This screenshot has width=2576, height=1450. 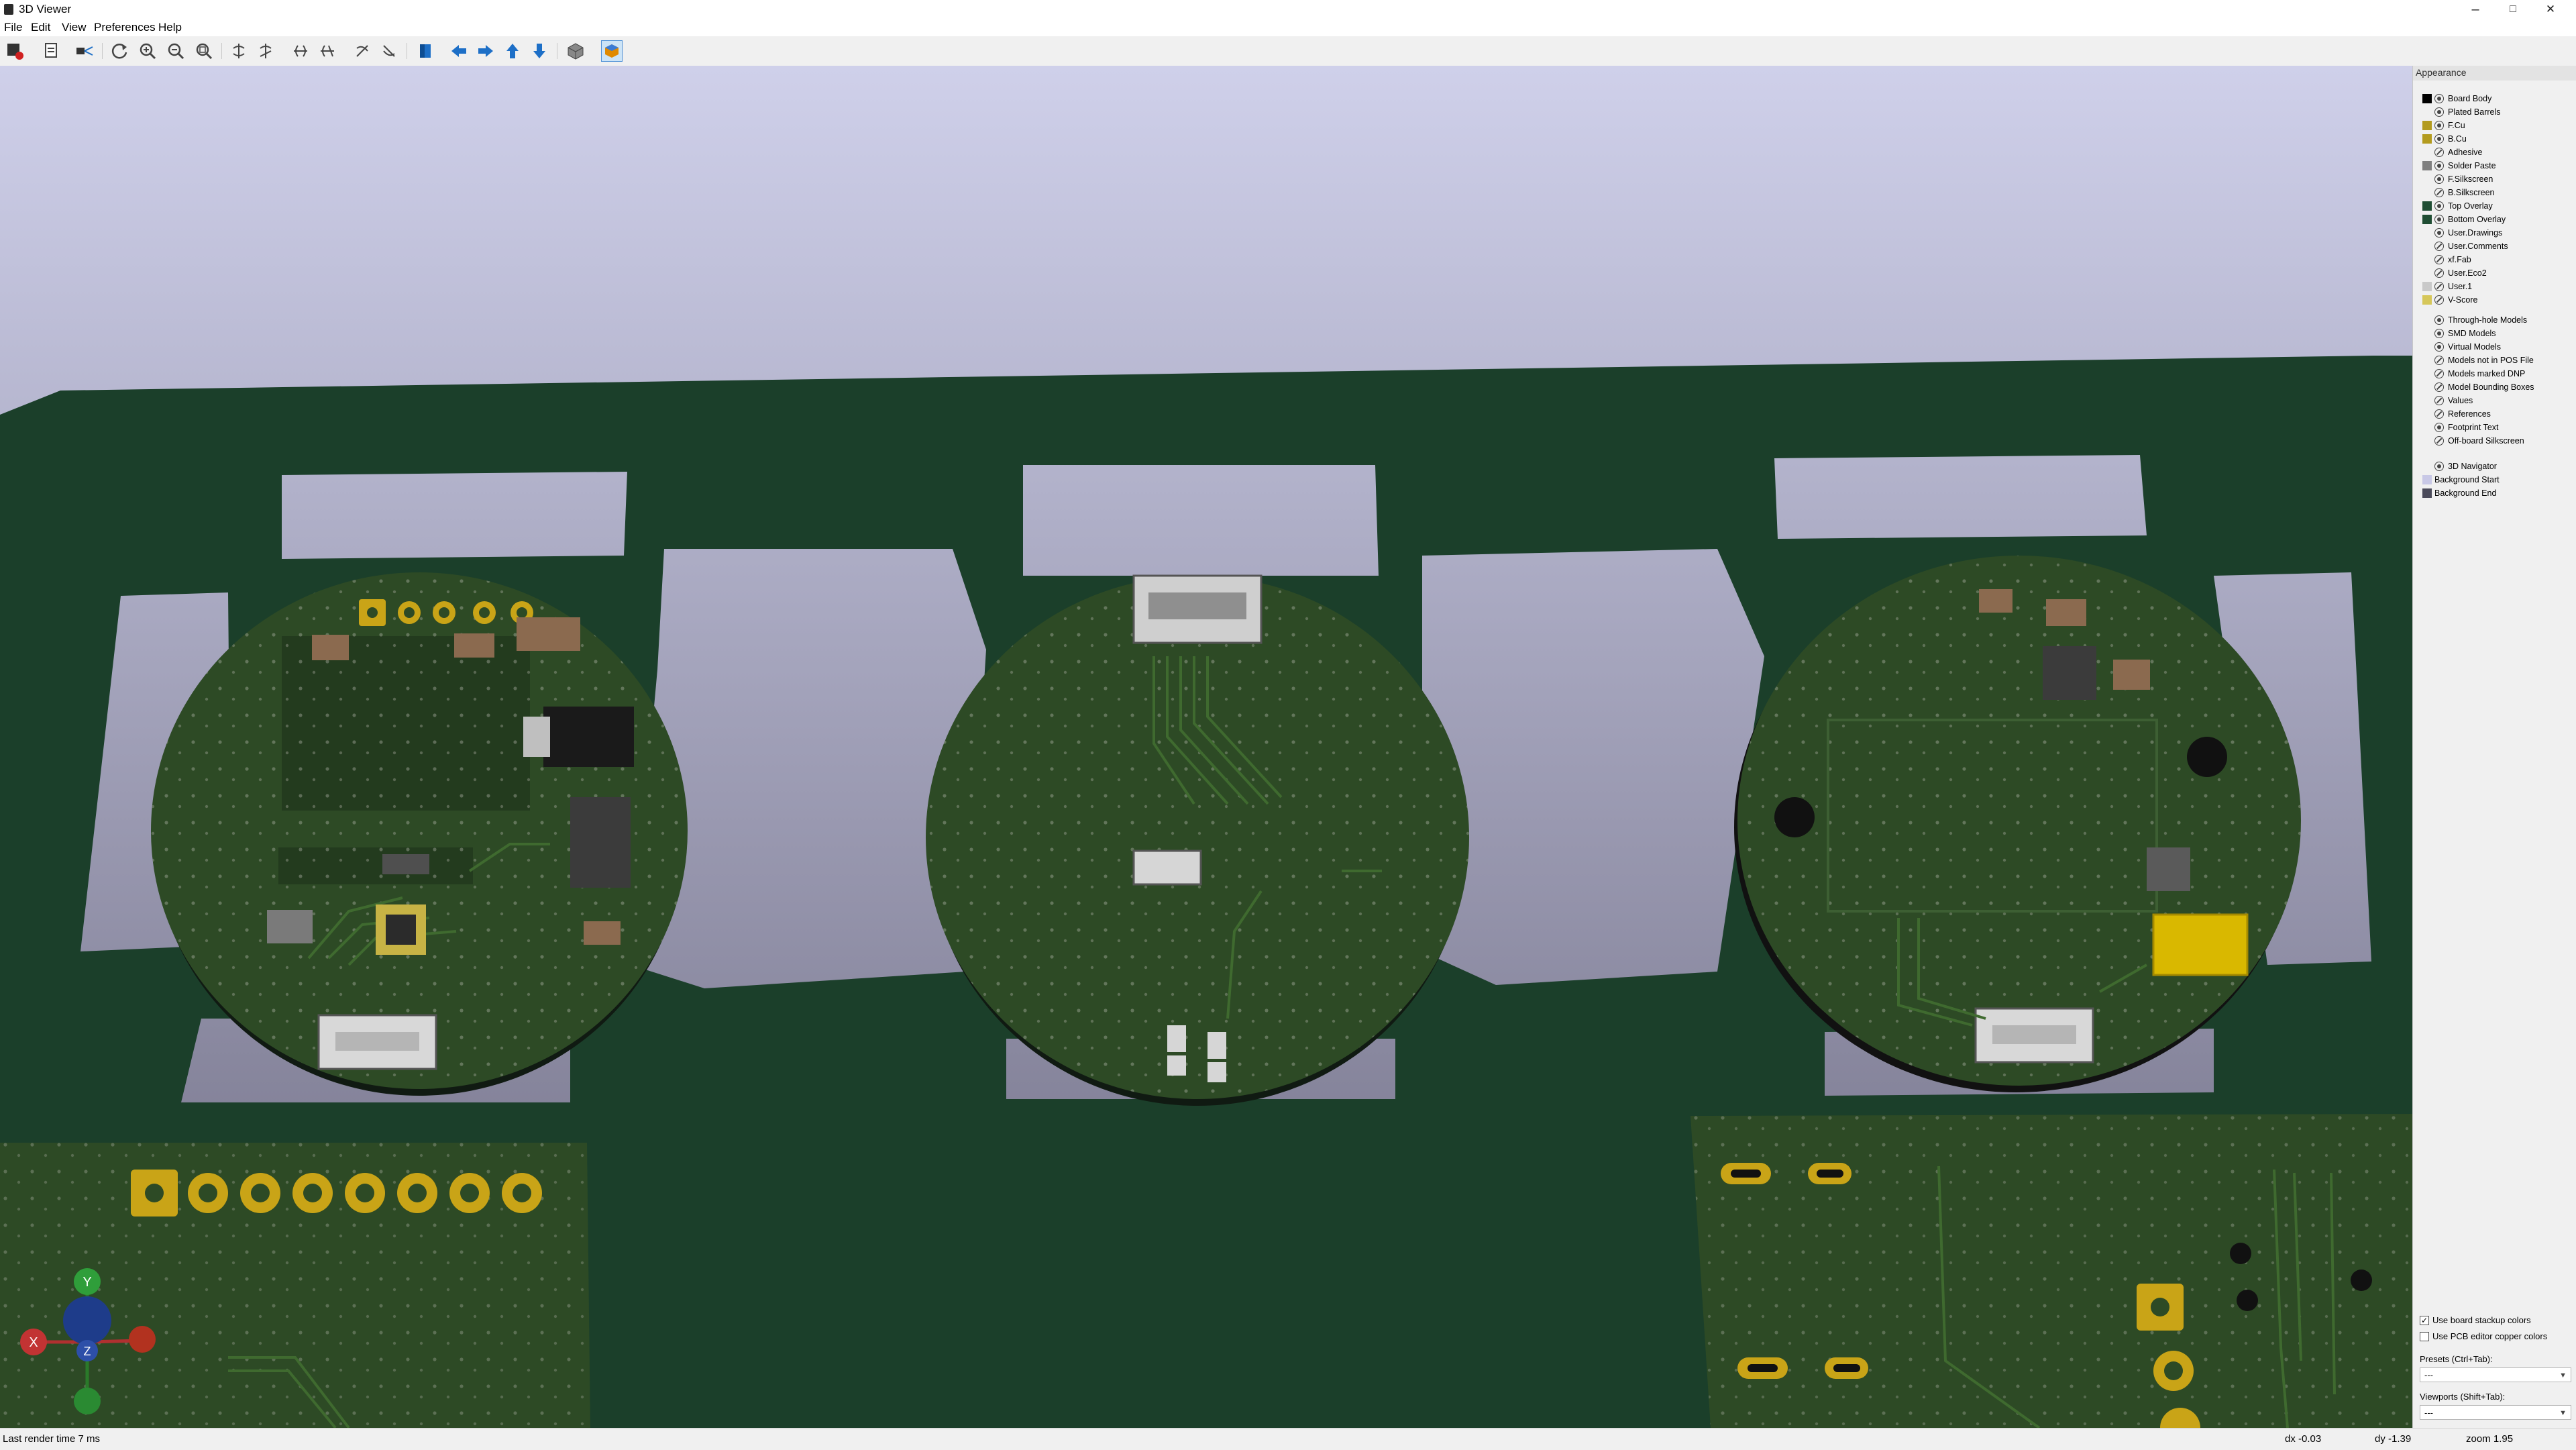 What do you see at coordinates (300, 51) in the screenshot?
I see `rotate-y-cw-icon` at bounding box center [300, 51].